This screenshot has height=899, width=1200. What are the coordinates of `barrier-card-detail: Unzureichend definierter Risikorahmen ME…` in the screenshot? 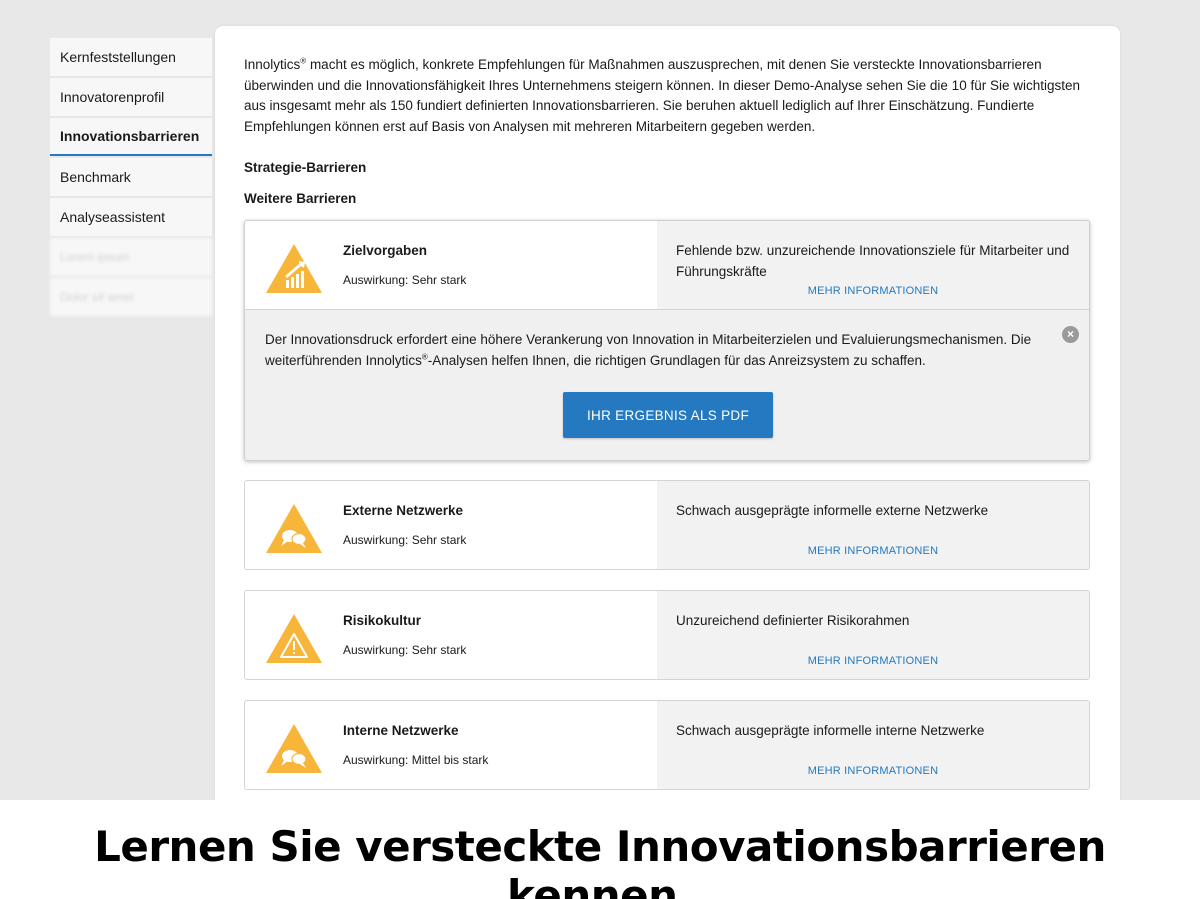 It's located at (873, 635).